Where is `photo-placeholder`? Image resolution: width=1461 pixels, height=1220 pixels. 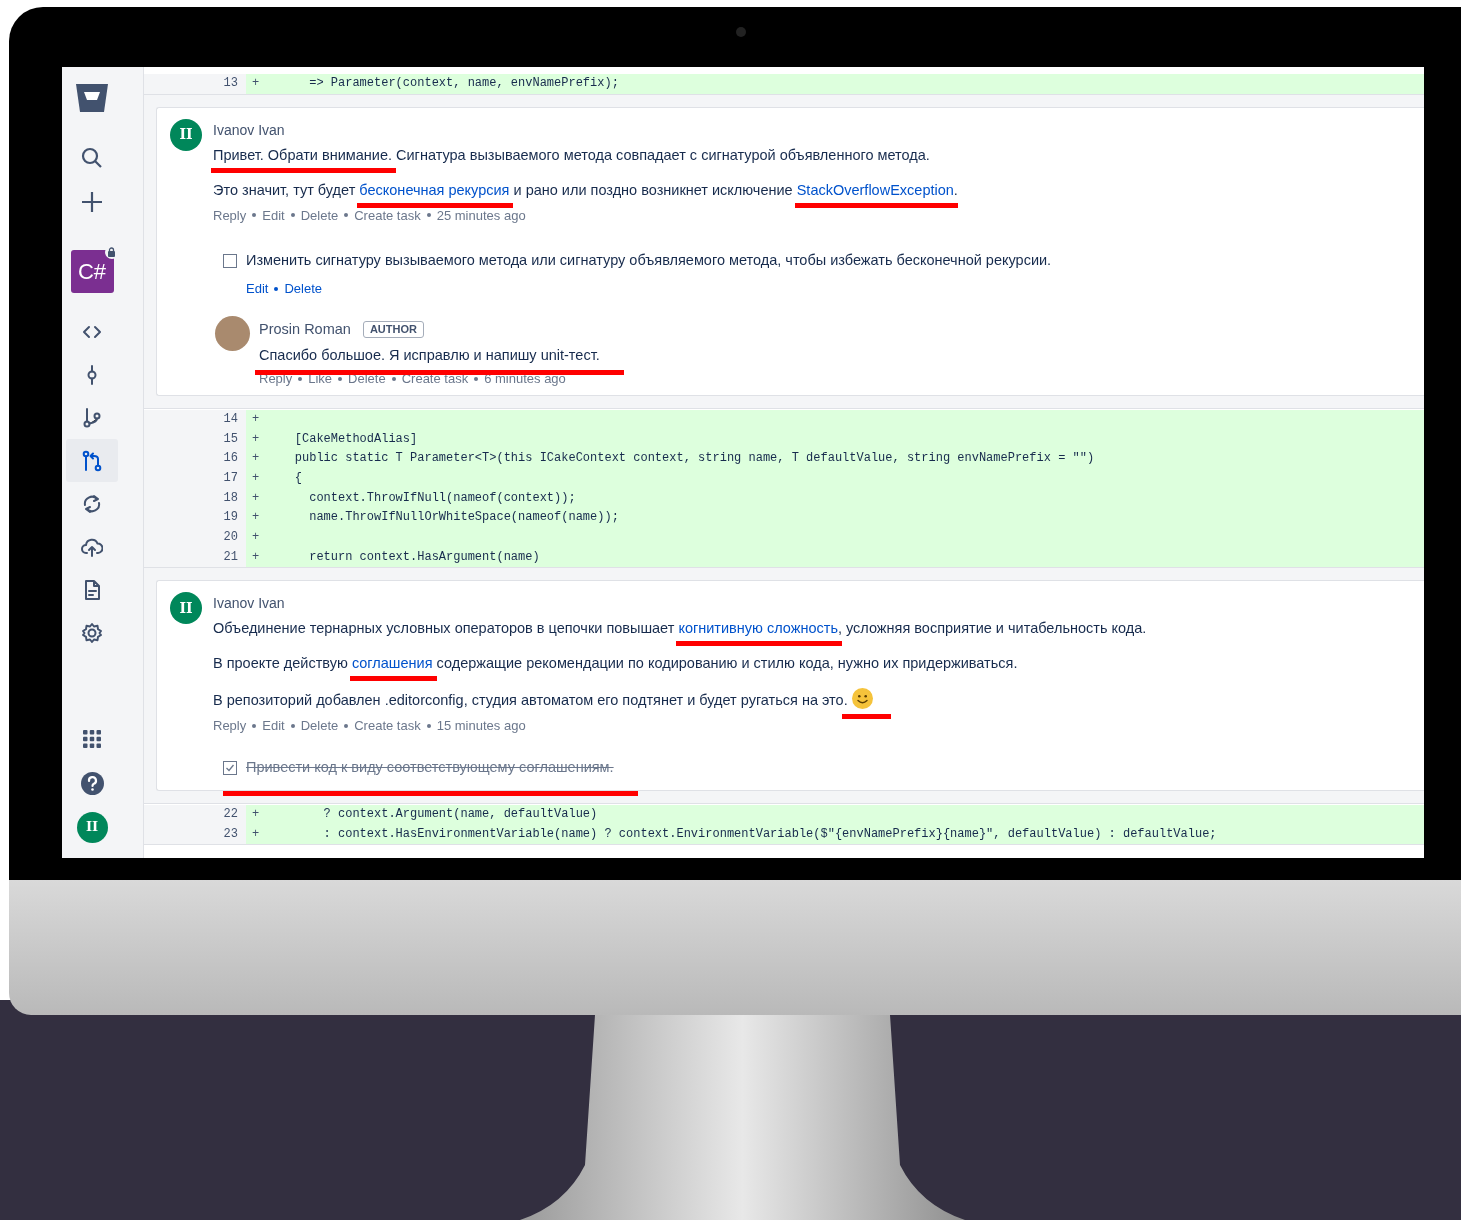 photo-placeholder is located at coordinates (232, 333).